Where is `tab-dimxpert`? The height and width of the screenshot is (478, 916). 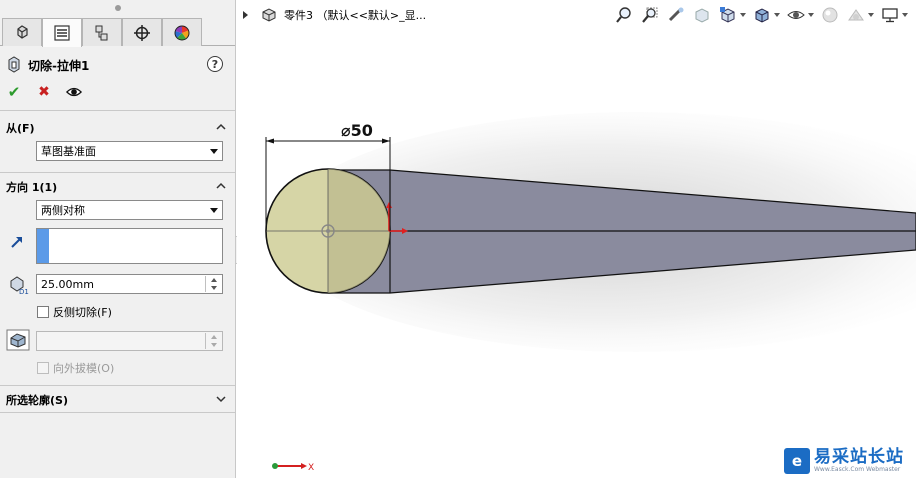
tab-dimxpert is located at coordinates (142, 32).